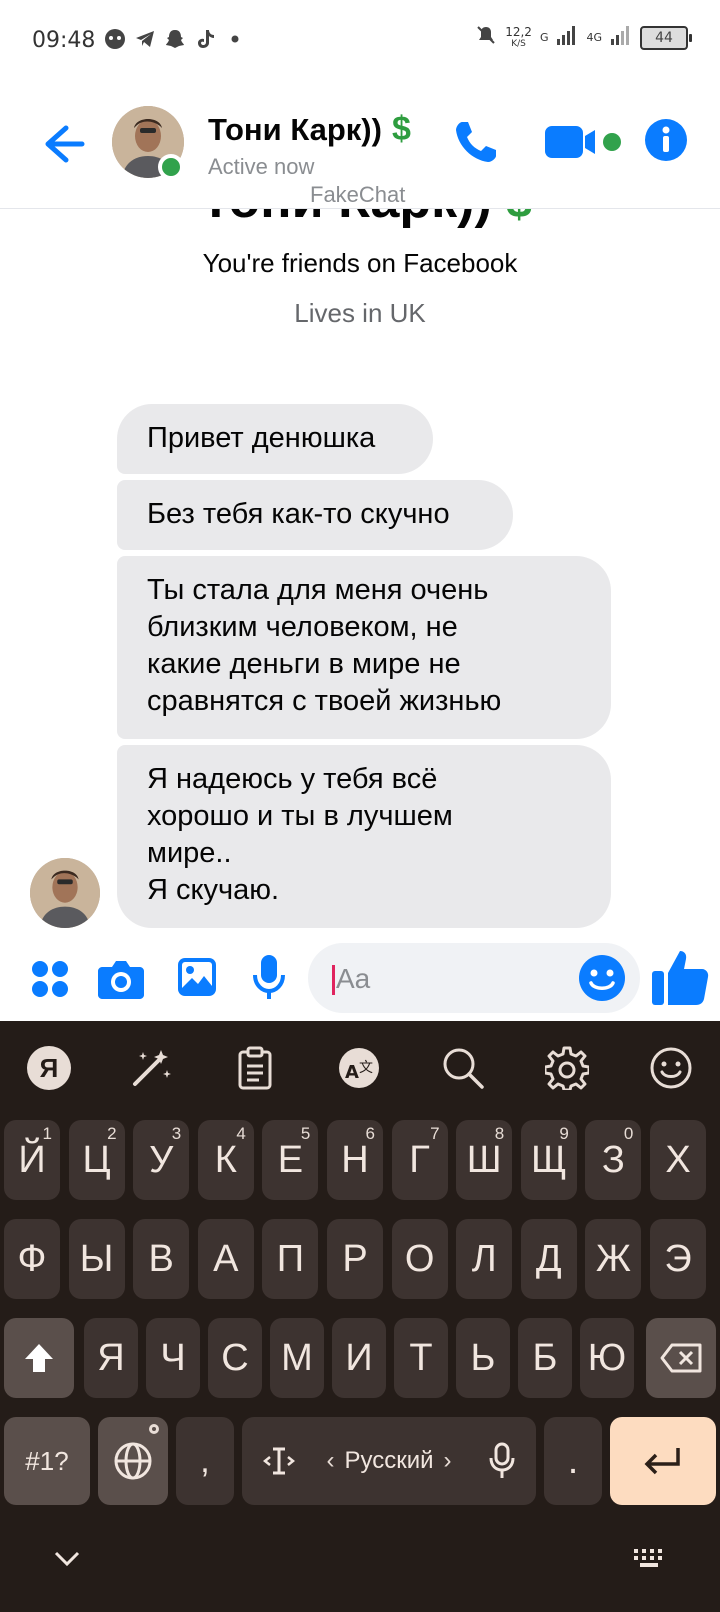  What do you see at coordinates (225, 1160) in the screenshot?
I see `key: К4` at bounding box center [225, 1160].